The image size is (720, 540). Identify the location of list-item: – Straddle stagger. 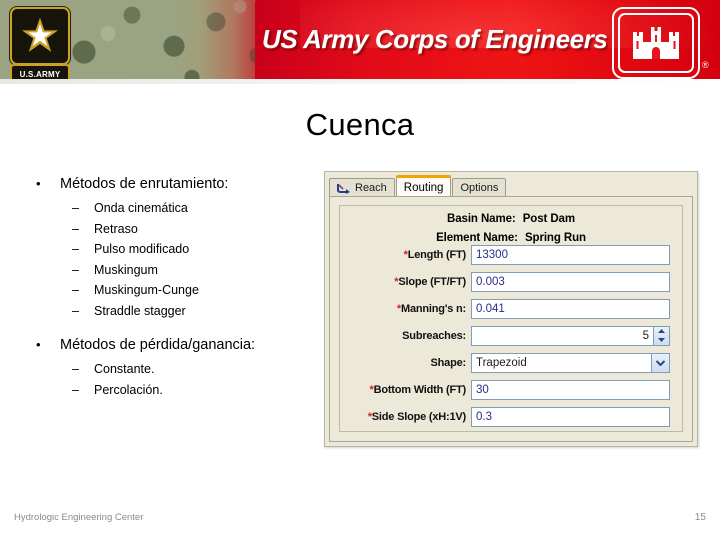
(186, 311).